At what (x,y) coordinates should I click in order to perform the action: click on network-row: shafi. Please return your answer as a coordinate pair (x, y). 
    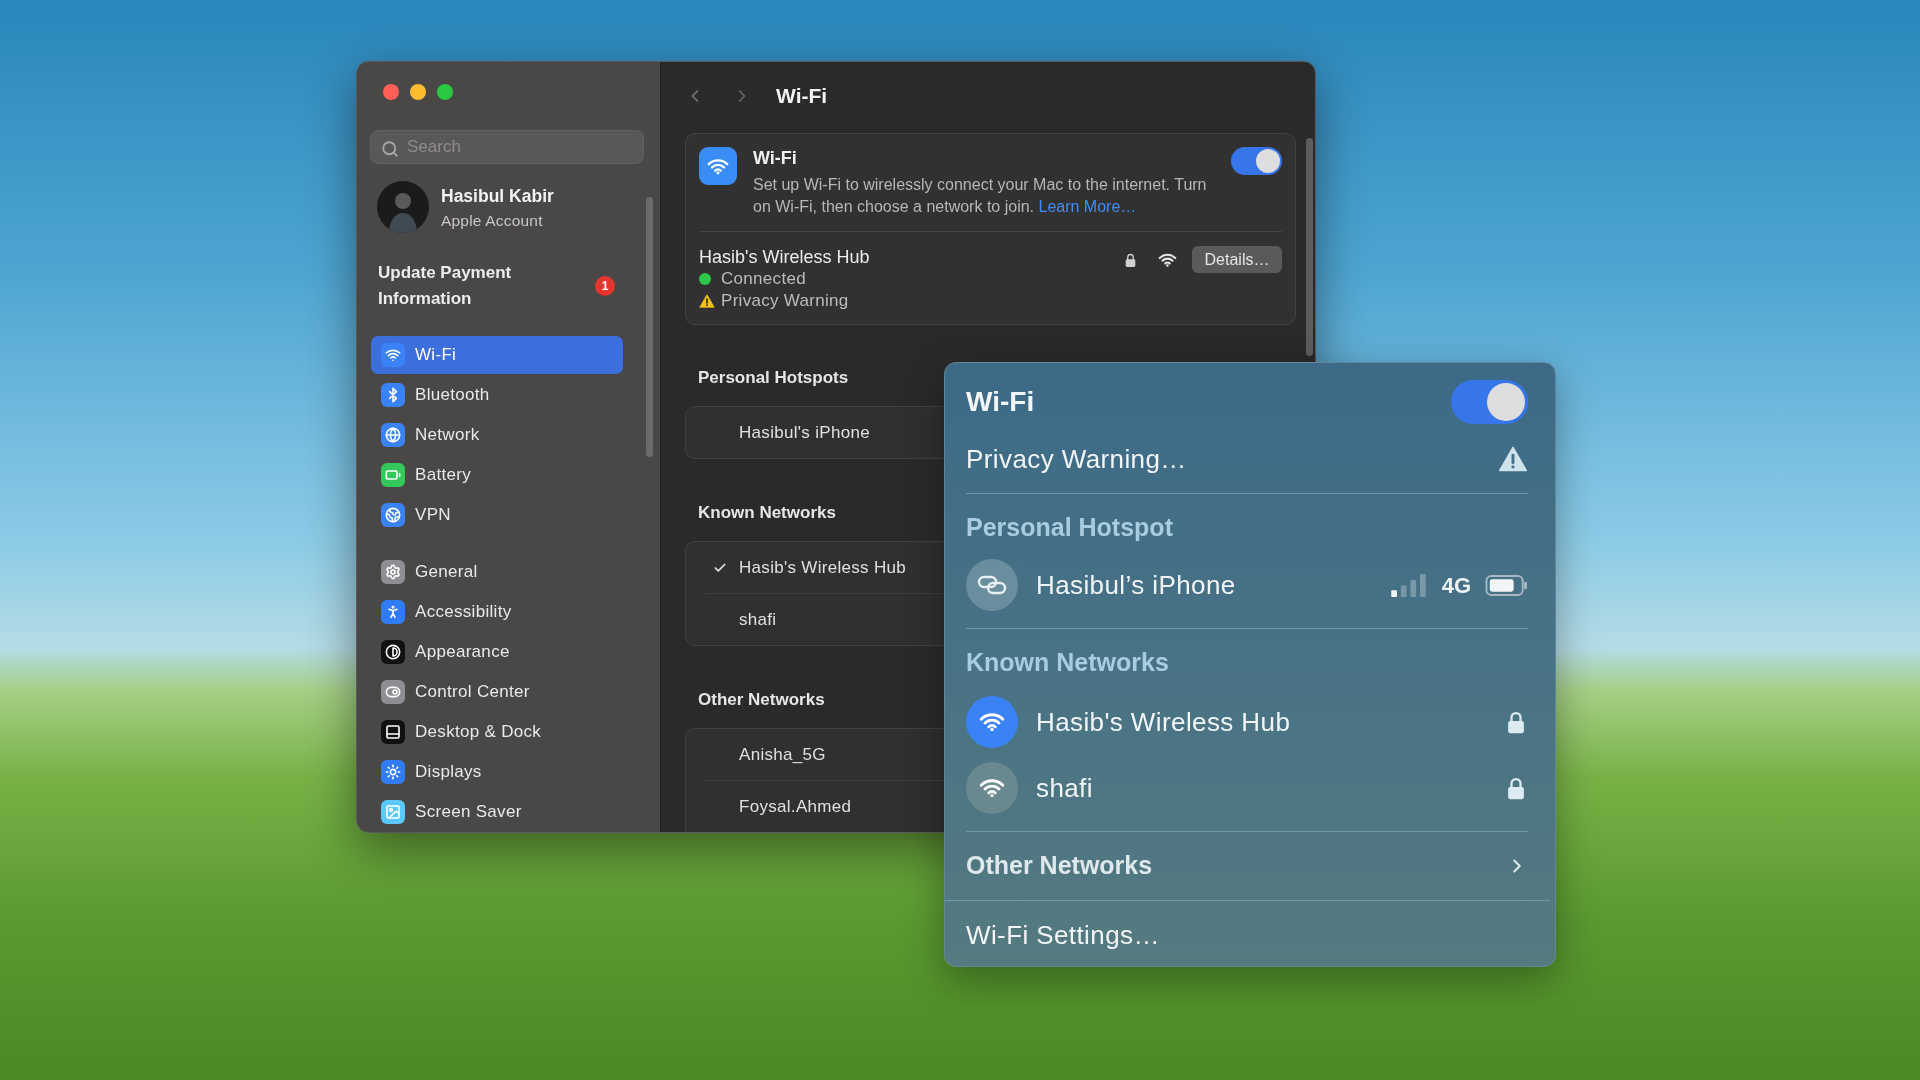
    Looking at the image, I should click on (737, 619).